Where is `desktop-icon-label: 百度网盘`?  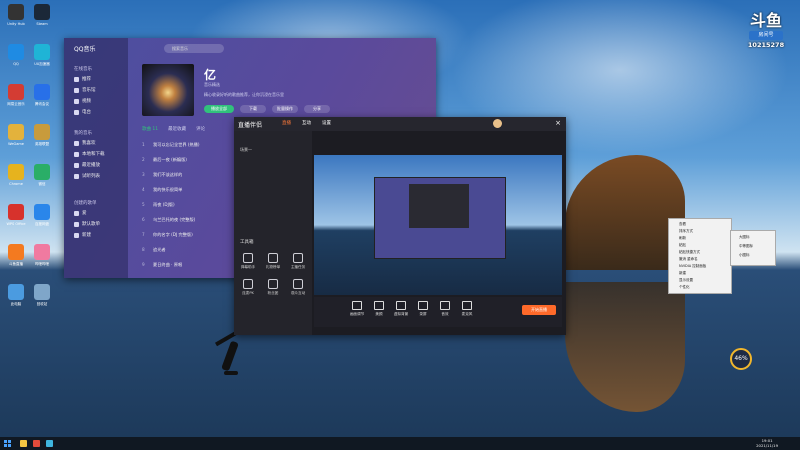
desktop-icon-label: 百度网盘 is located at coordinates (42, 224).